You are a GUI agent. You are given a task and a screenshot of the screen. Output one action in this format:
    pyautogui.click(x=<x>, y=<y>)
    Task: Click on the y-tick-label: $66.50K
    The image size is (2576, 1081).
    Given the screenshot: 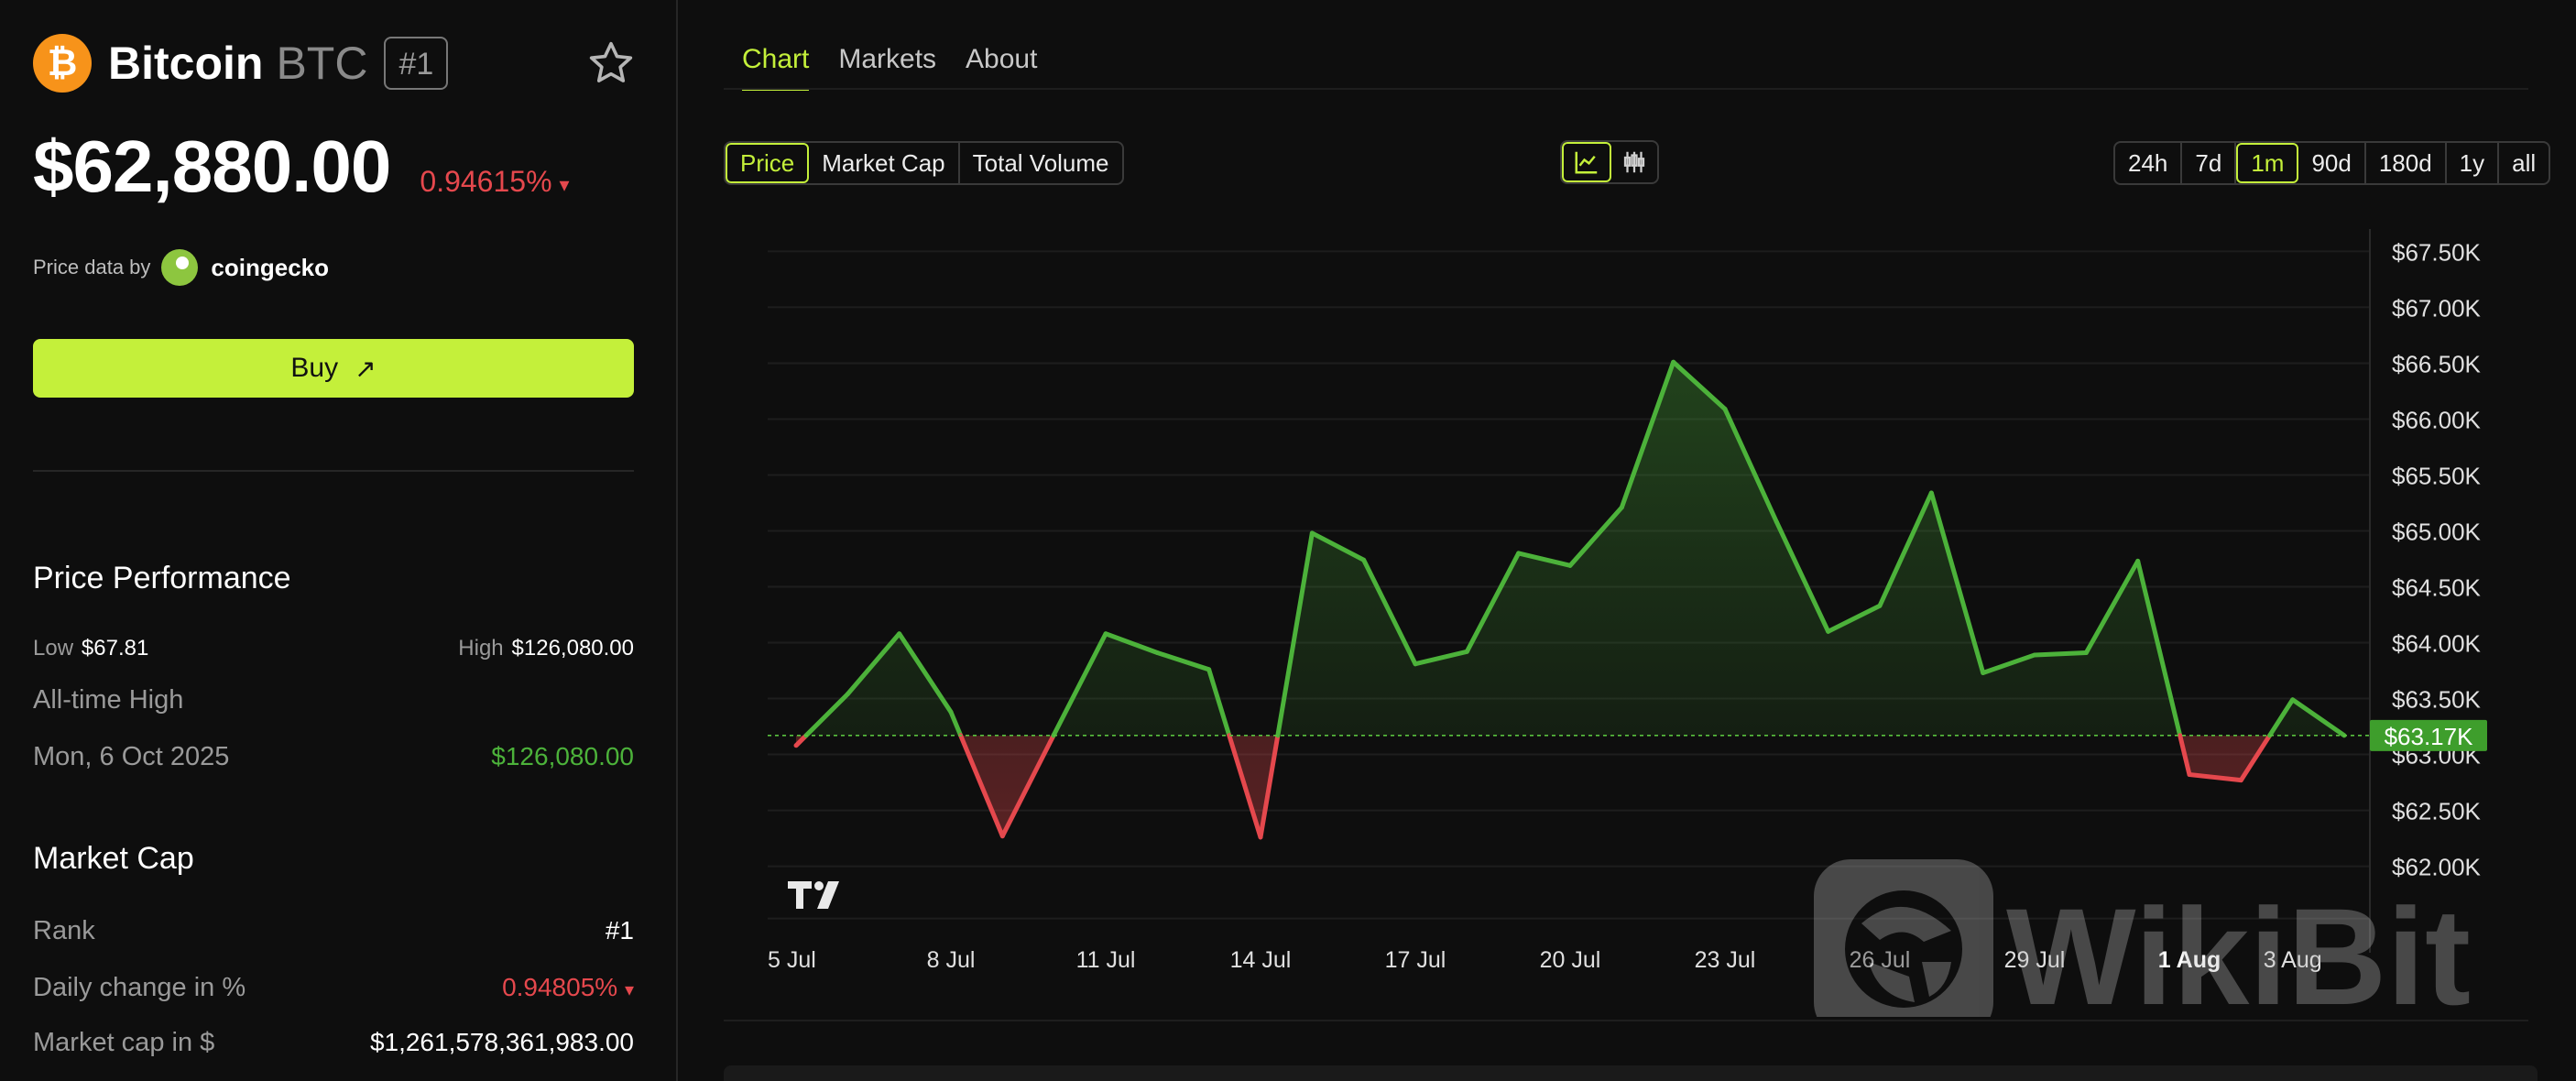 What is the action you would take?
    pyautogui.click(x=2437, y=363)
    